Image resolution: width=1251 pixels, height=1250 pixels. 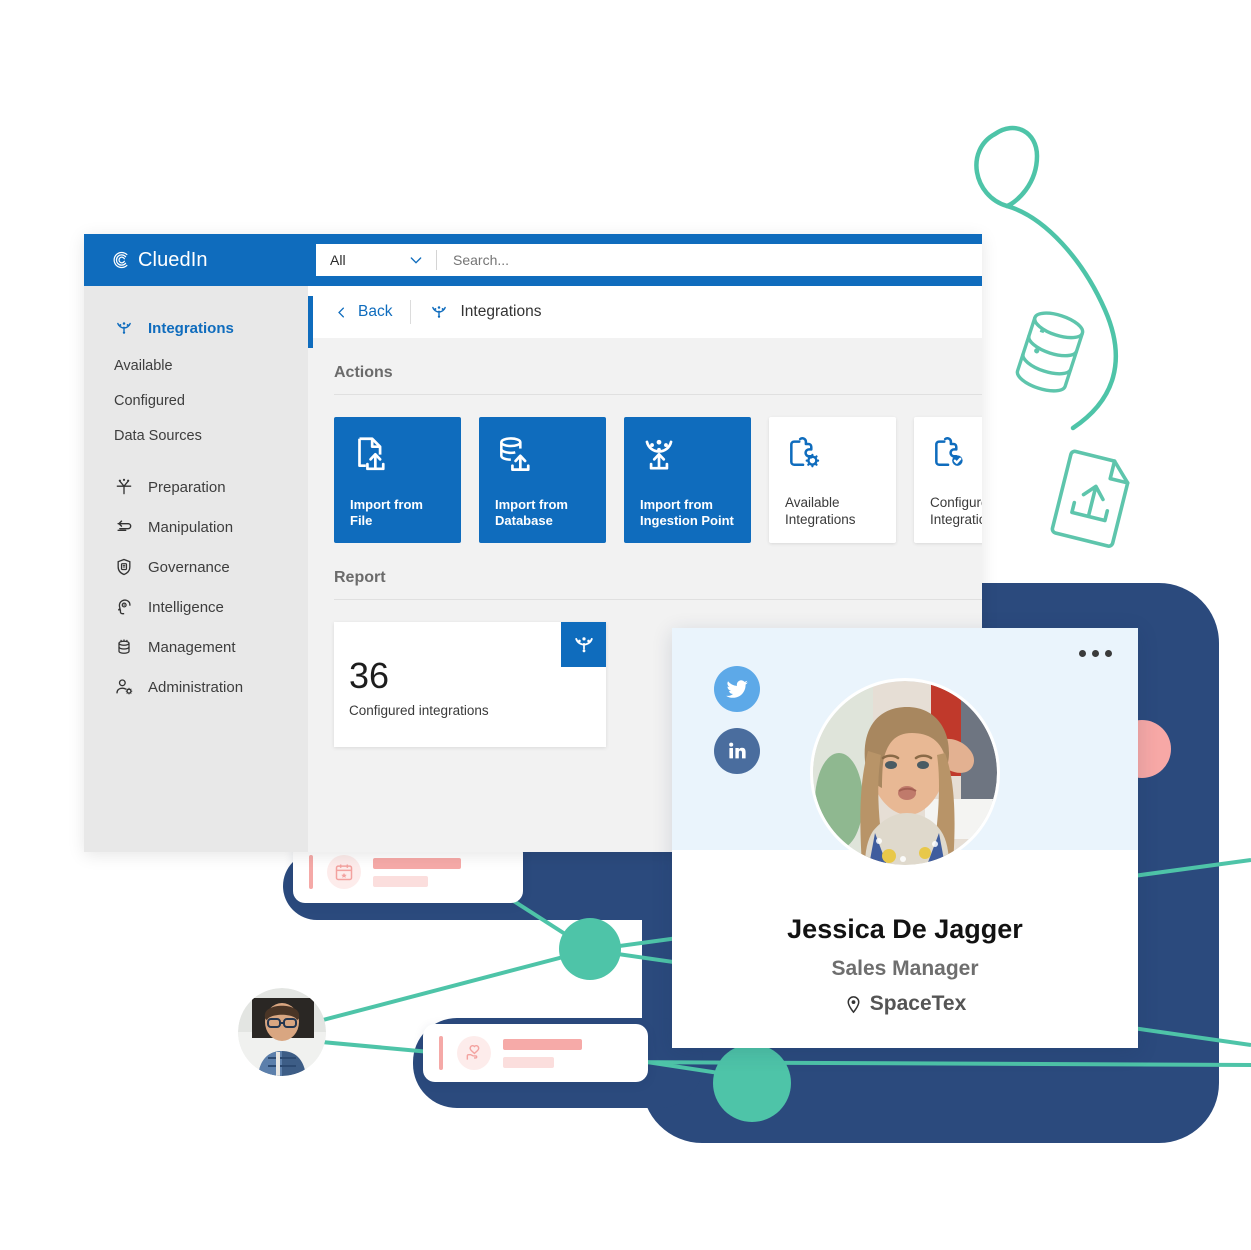 I want to click on graph-node-teal-large, so click(x=752, y=1083).